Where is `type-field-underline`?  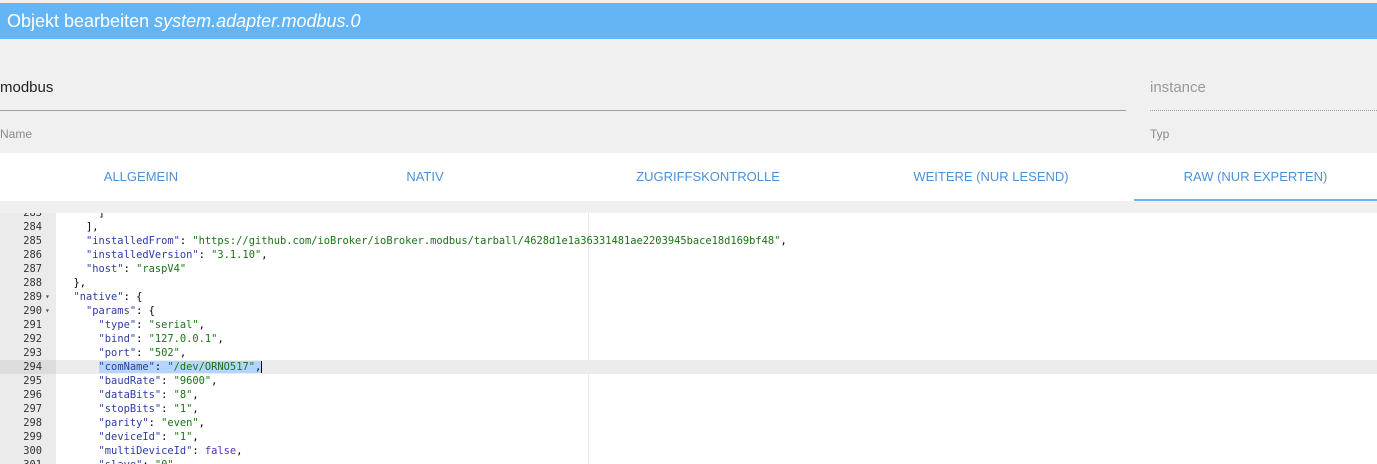 type-field-underline is located at coordinates (1263, 110).